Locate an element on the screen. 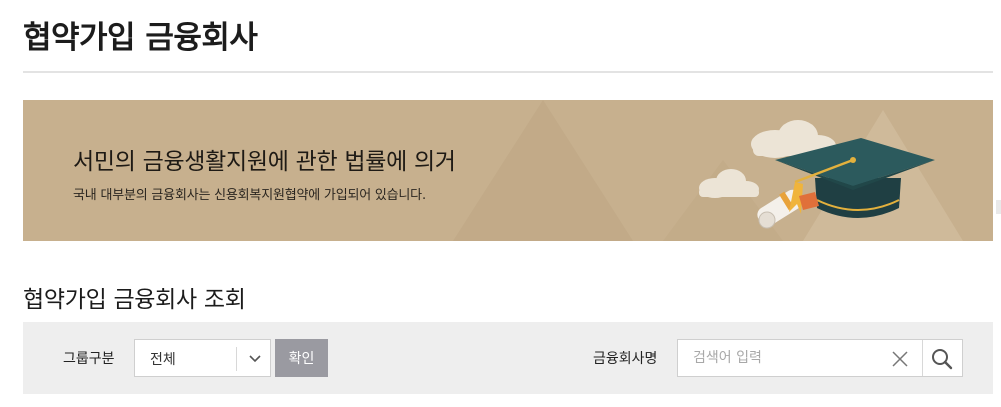 This screenshot has height=407, width=1001. chevron-down-icon is located at coordinates (255, 359).